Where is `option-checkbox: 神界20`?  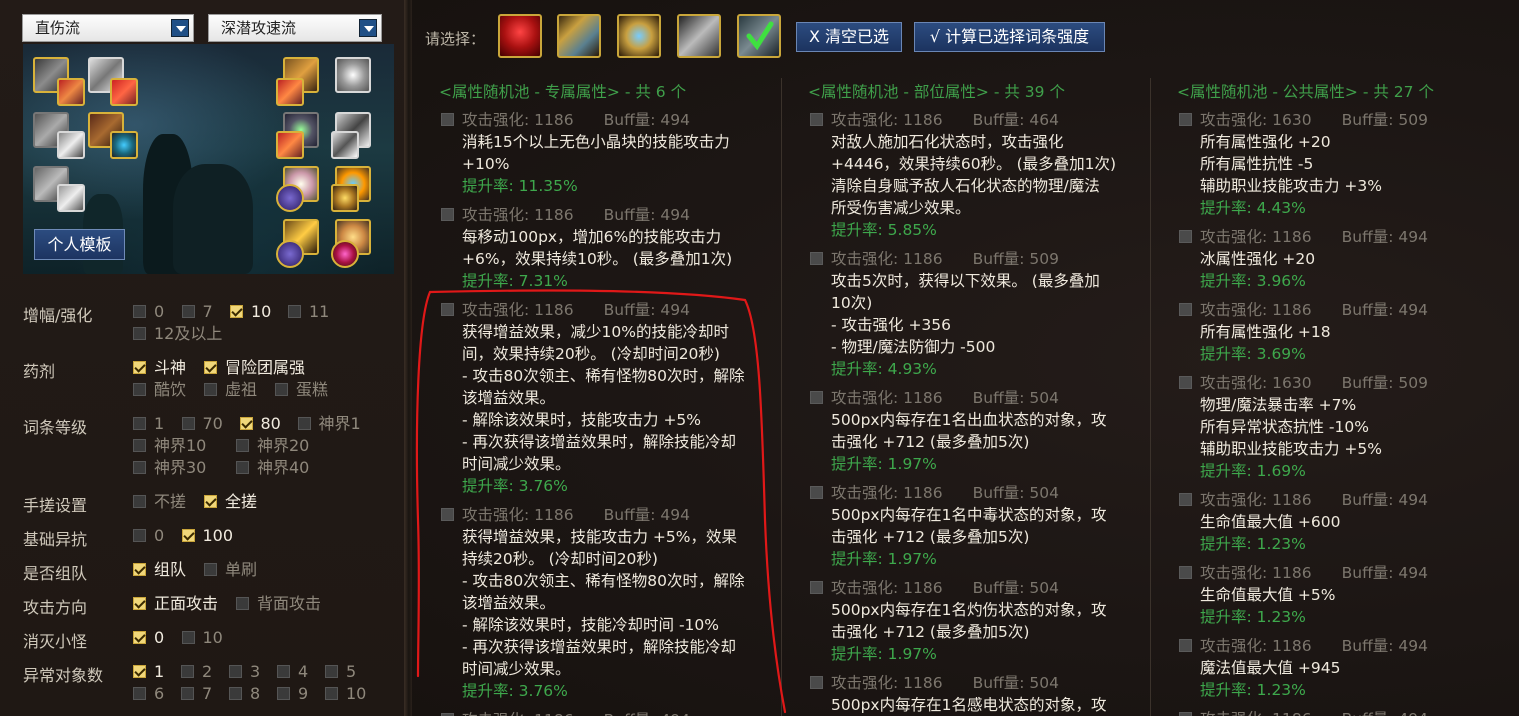
option-checkbox: 神界20 is located at coordinates (272, 446).